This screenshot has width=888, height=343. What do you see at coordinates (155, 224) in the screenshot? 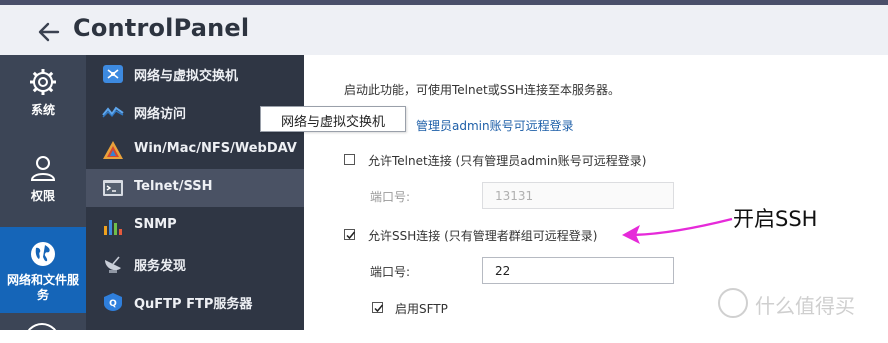
I see `submenu-label: SNMP` at bounding box center [155, 224].